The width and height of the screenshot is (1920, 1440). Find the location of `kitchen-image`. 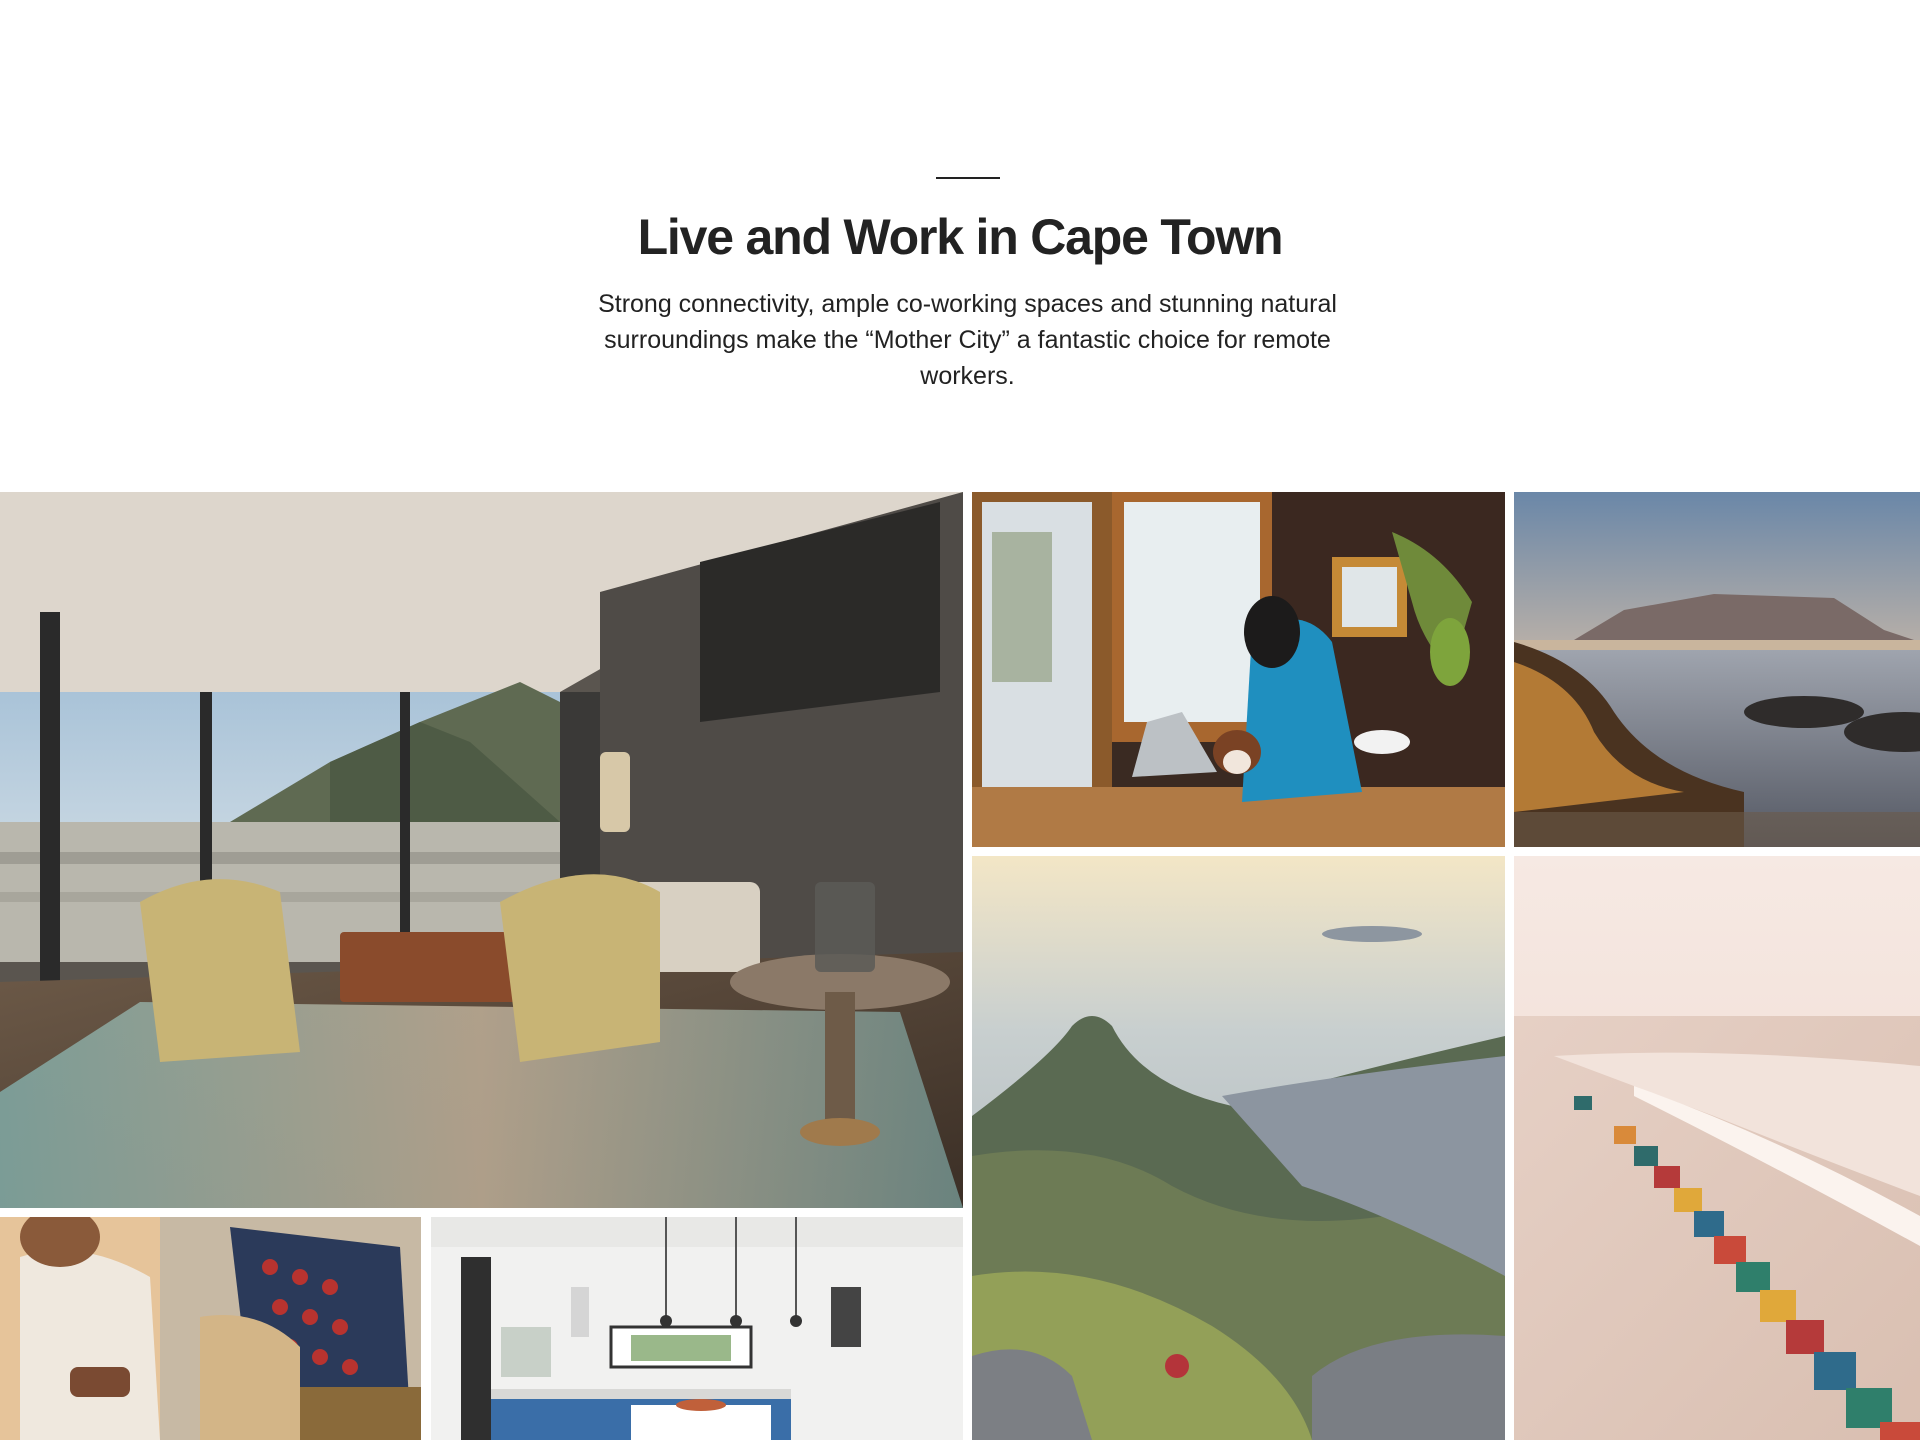

kitchen-image is located at coordinates (697, 1328).